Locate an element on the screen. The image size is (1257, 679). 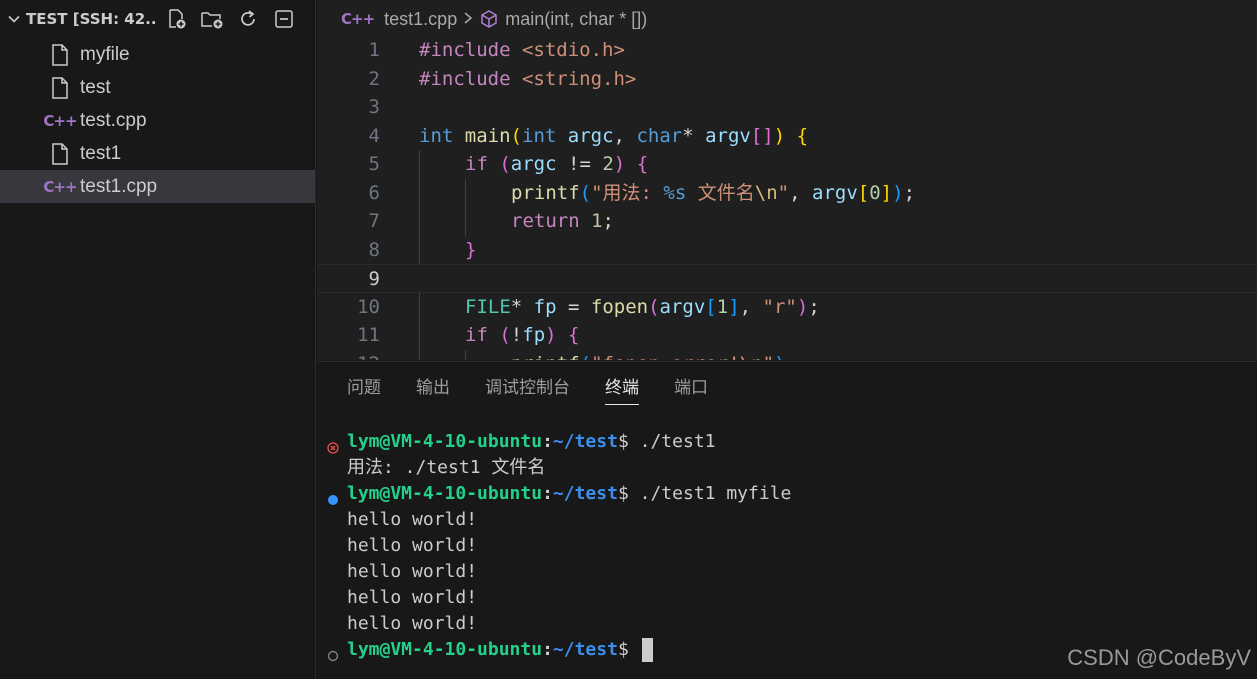
collapse-all-icon is located at coordinates (284, 19).